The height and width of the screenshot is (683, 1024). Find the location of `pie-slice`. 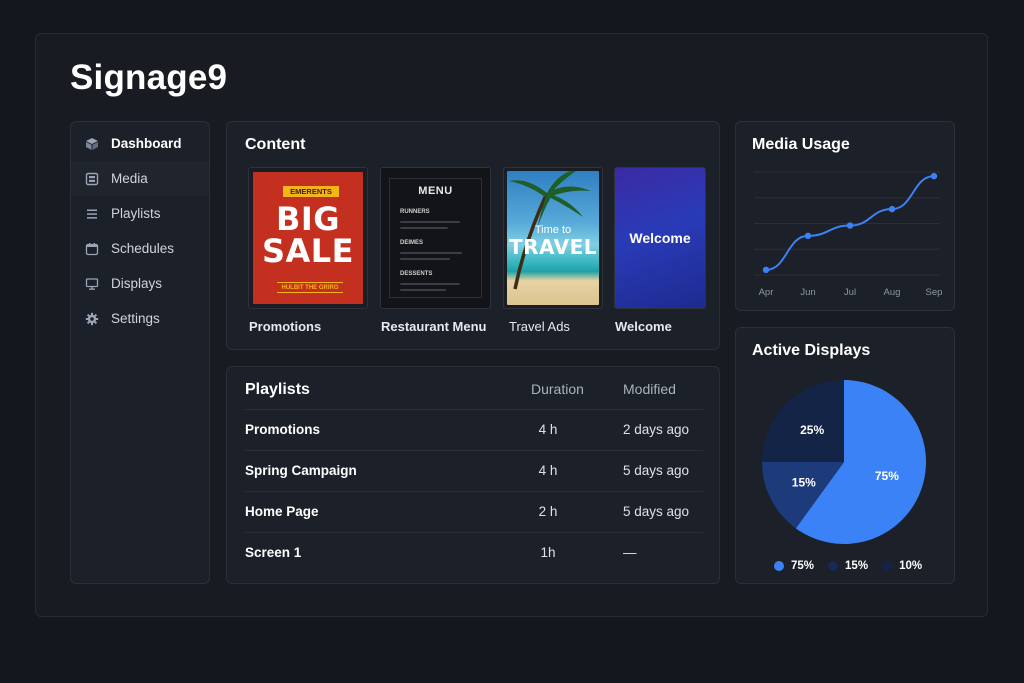

pie-slice is located at coordinates (803, 421).